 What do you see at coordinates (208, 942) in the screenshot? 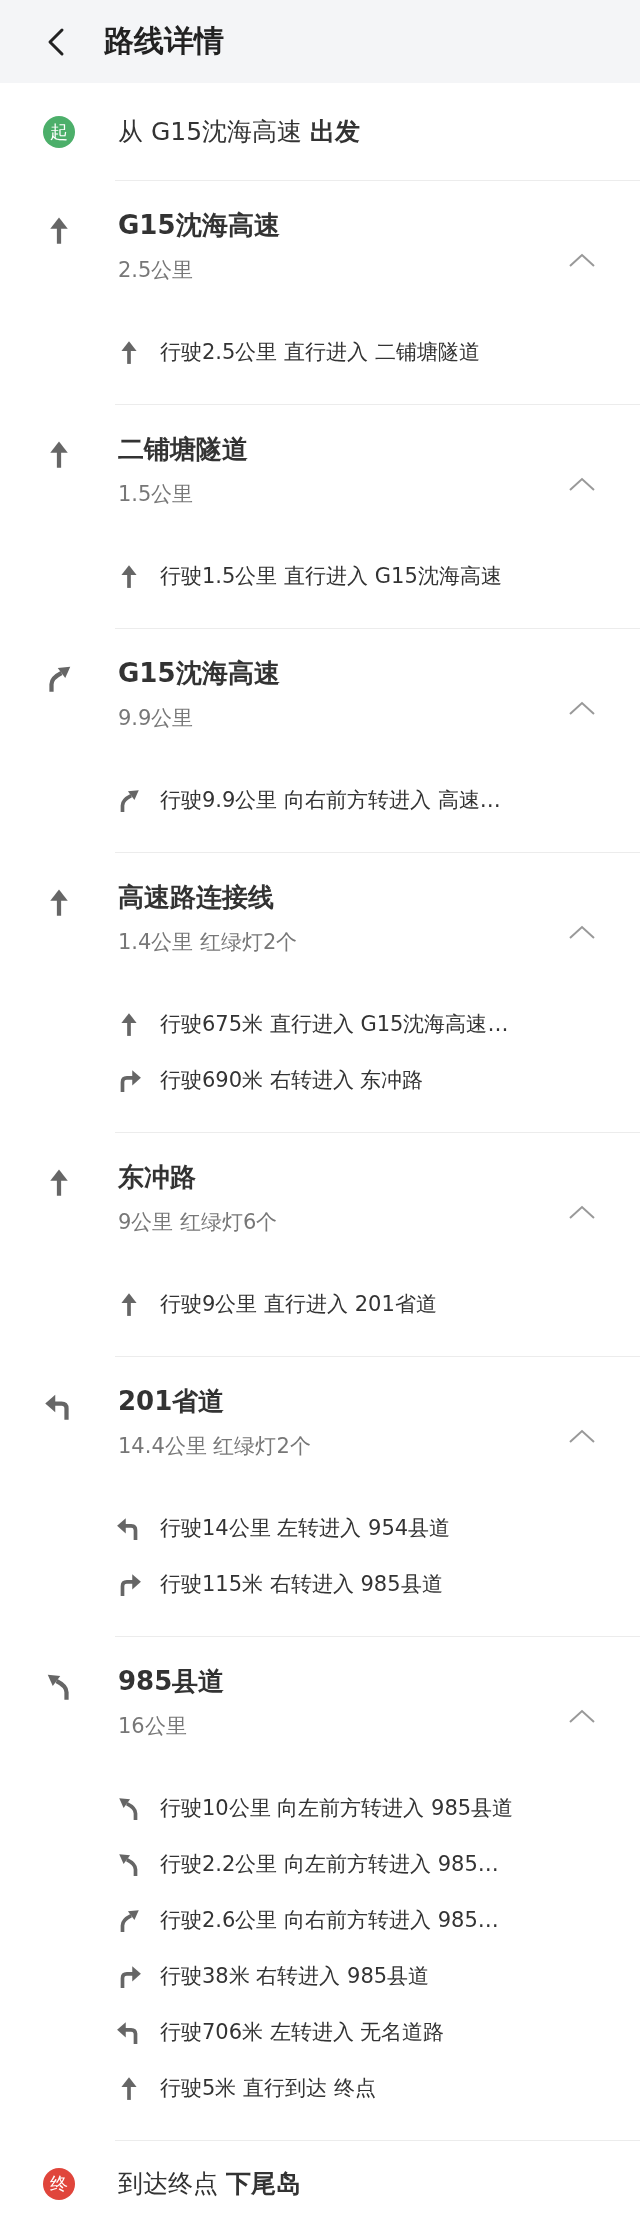
I see `road-distance: 1.4公里 红绿灯2个` at bounding box center [208, 942].